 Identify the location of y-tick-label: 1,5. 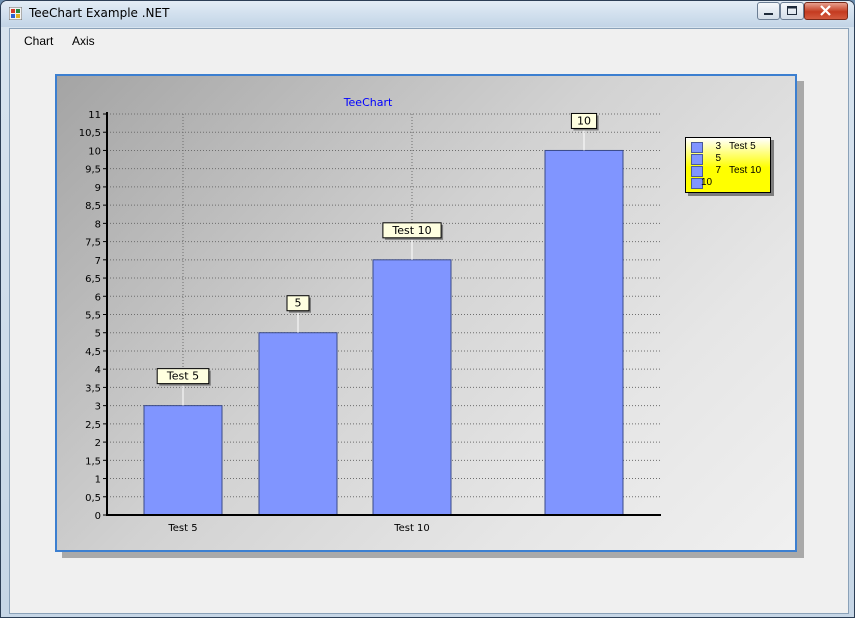
(93, 461).